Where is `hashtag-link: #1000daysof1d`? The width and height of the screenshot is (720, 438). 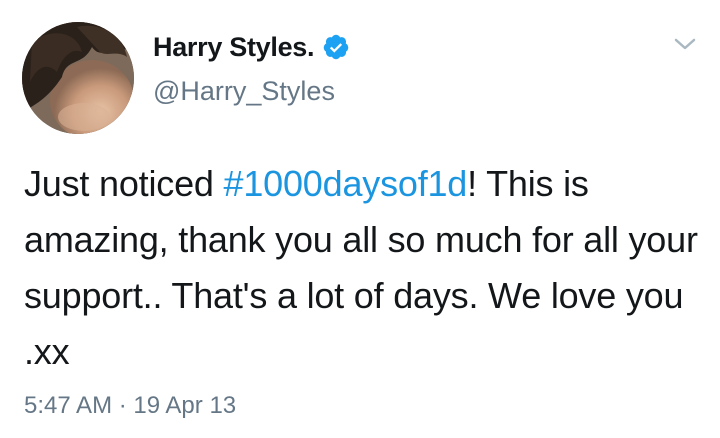
hashtag-link: #1000daysof1d is located at coordinates (346, 183).